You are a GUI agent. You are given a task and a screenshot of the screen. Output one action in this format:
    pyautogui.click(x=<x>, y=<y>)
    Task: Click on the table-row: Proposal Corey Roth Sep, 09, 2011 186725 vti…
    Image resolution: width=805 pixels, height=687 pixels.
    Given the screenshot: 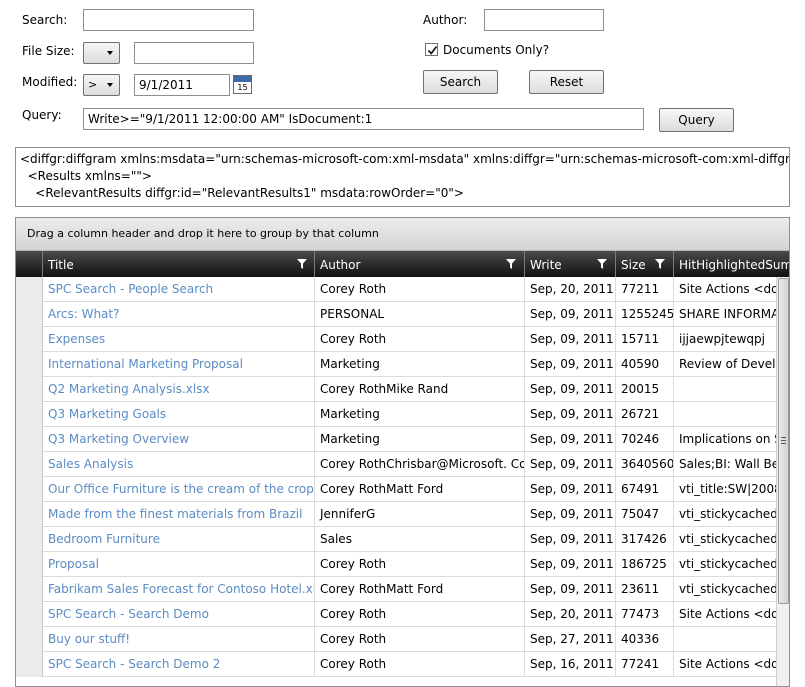 What is the action you would take?
    pyautogui.click(x=396, y=564)
    